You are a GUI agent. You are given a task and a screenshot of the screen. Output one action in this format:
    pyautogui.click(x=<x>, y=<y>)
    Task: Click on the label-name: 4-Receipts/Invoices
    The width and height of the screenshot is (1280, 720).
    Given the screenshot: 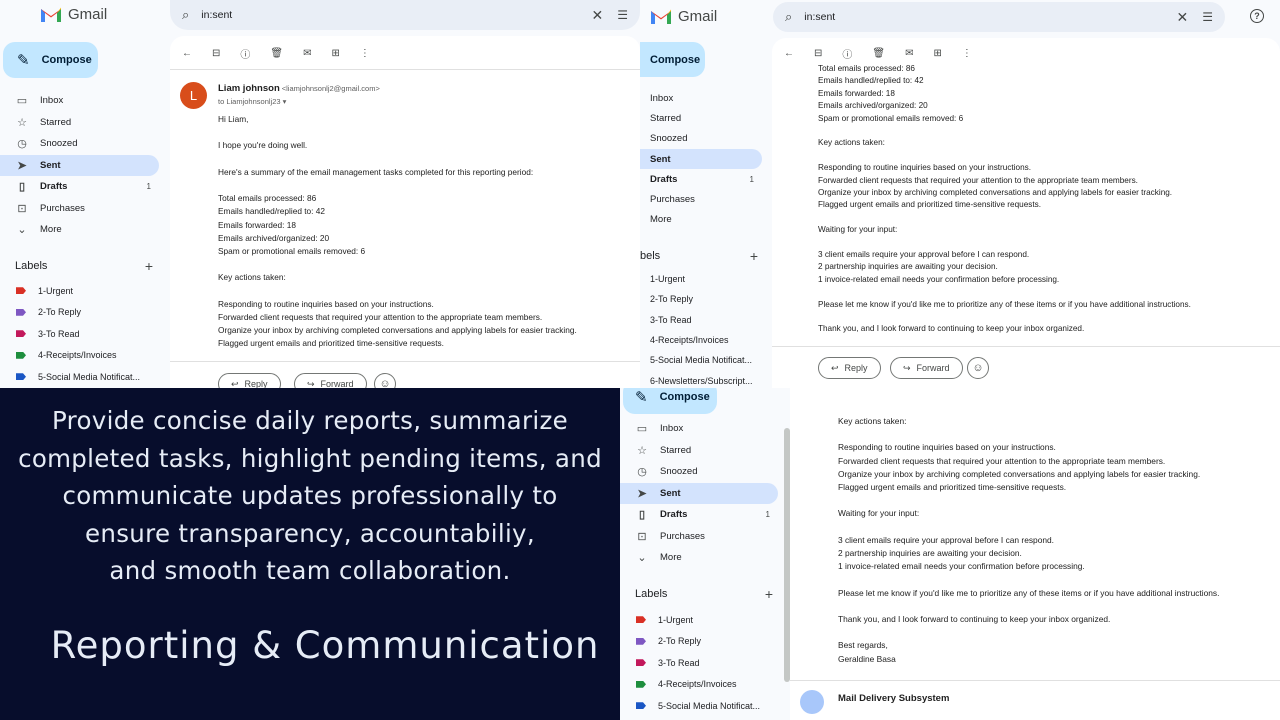 What is the action you would take?
    pyautogui.click(x=77, y=355)
    